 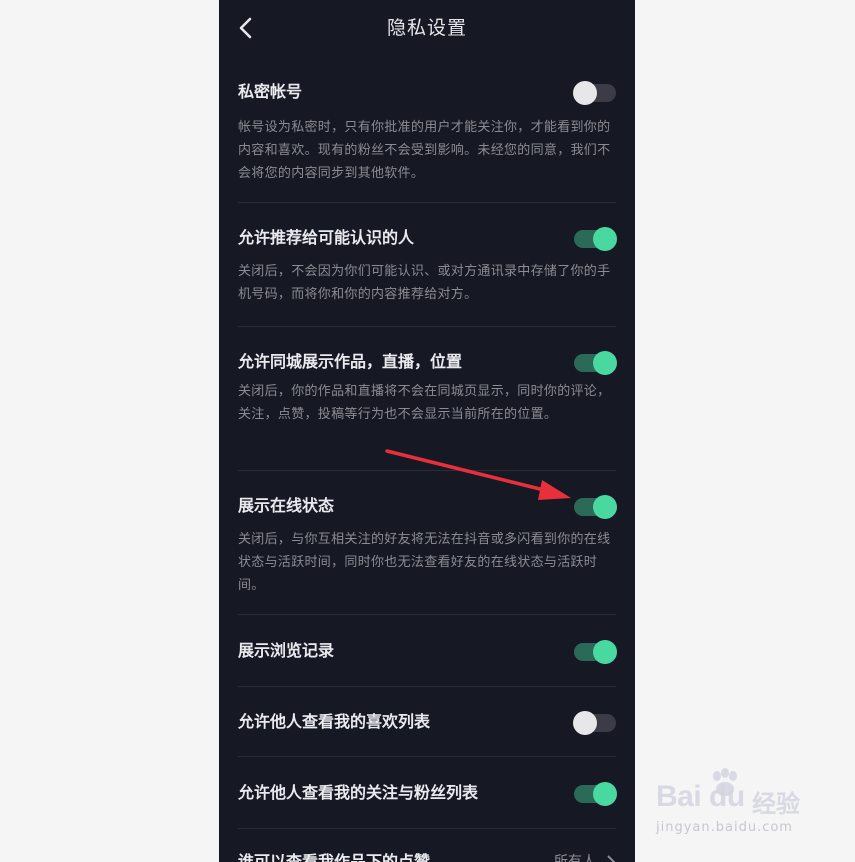 What do you see at coordinates (776, 804) in the screenshot?
I see `watermark-brand: 经验` at bounding box center [776, 804].